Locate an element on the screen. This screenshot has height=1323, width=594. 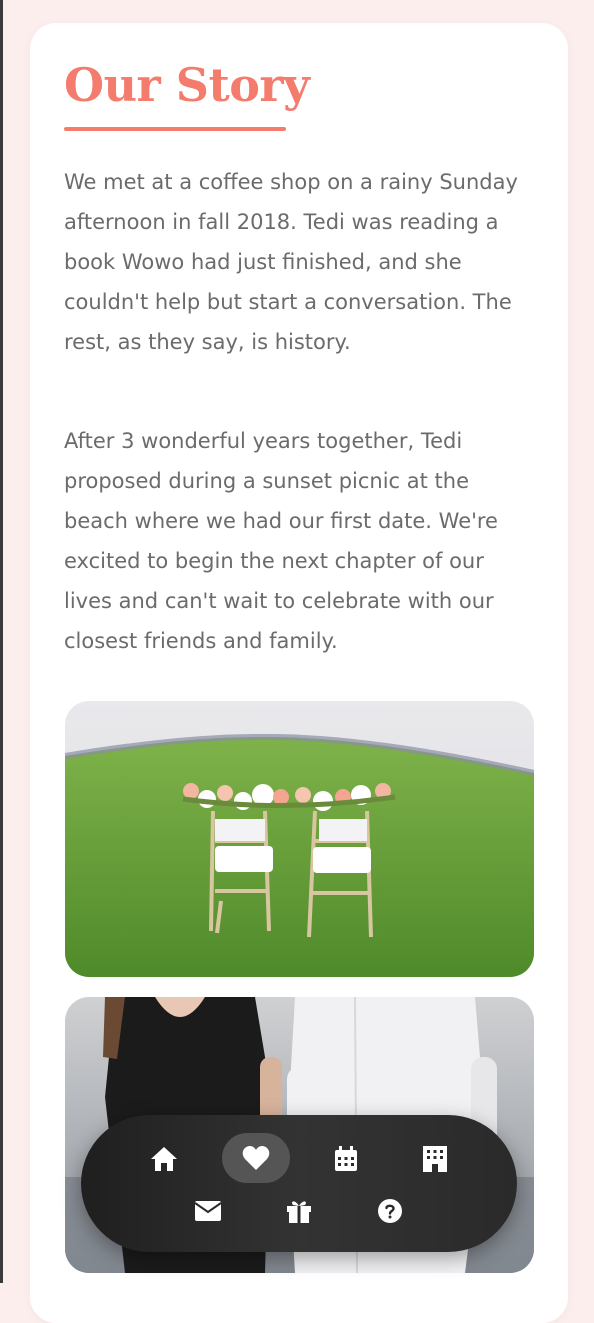
nav-schedule-button is located at coordinates (346, 1159).